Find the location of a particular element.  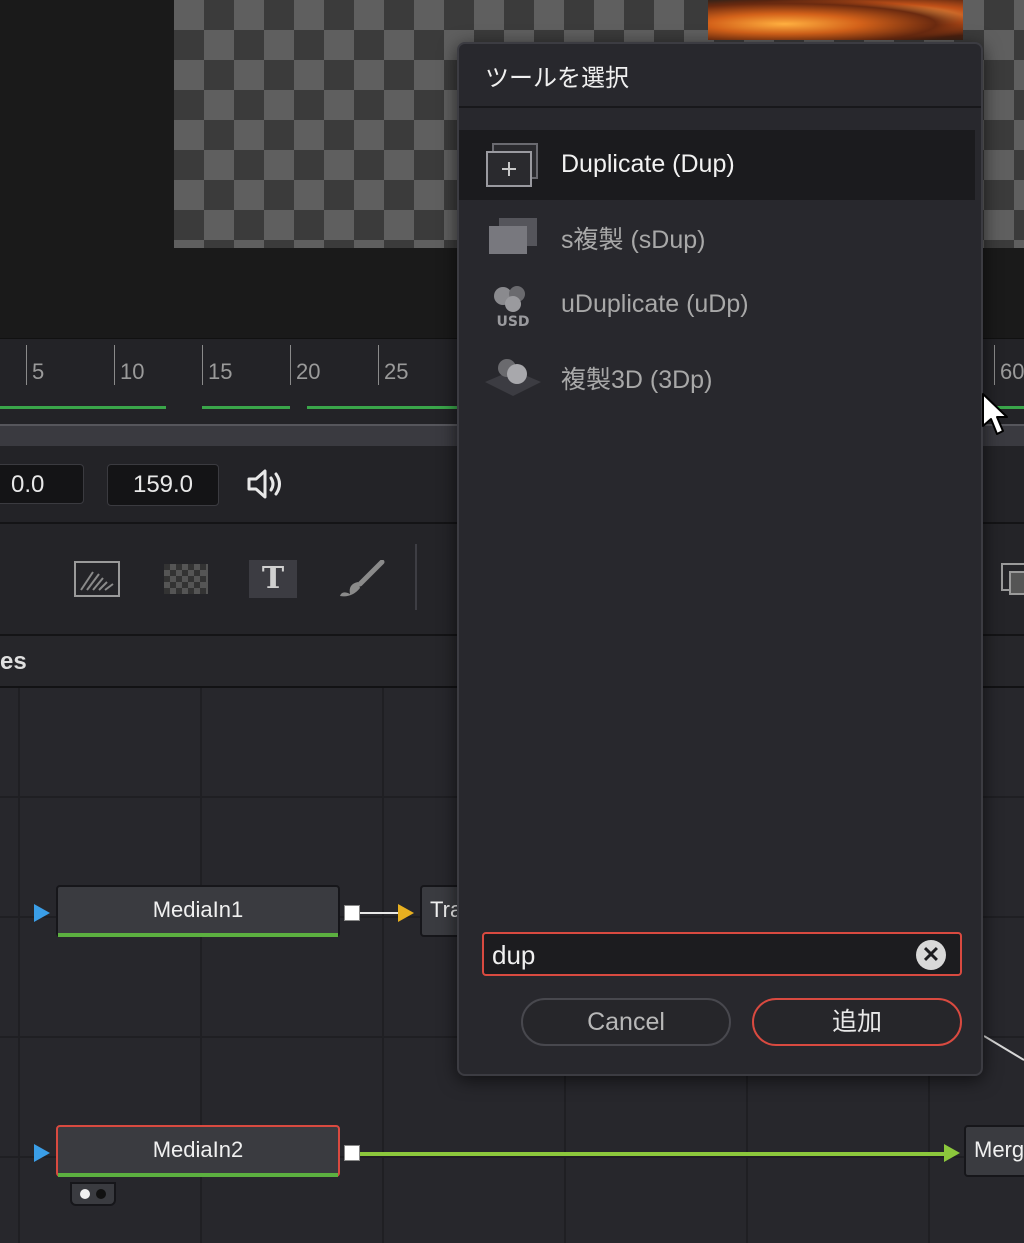

tool-list-item: s複製 (sDup) is located at coordinates (717, 235).